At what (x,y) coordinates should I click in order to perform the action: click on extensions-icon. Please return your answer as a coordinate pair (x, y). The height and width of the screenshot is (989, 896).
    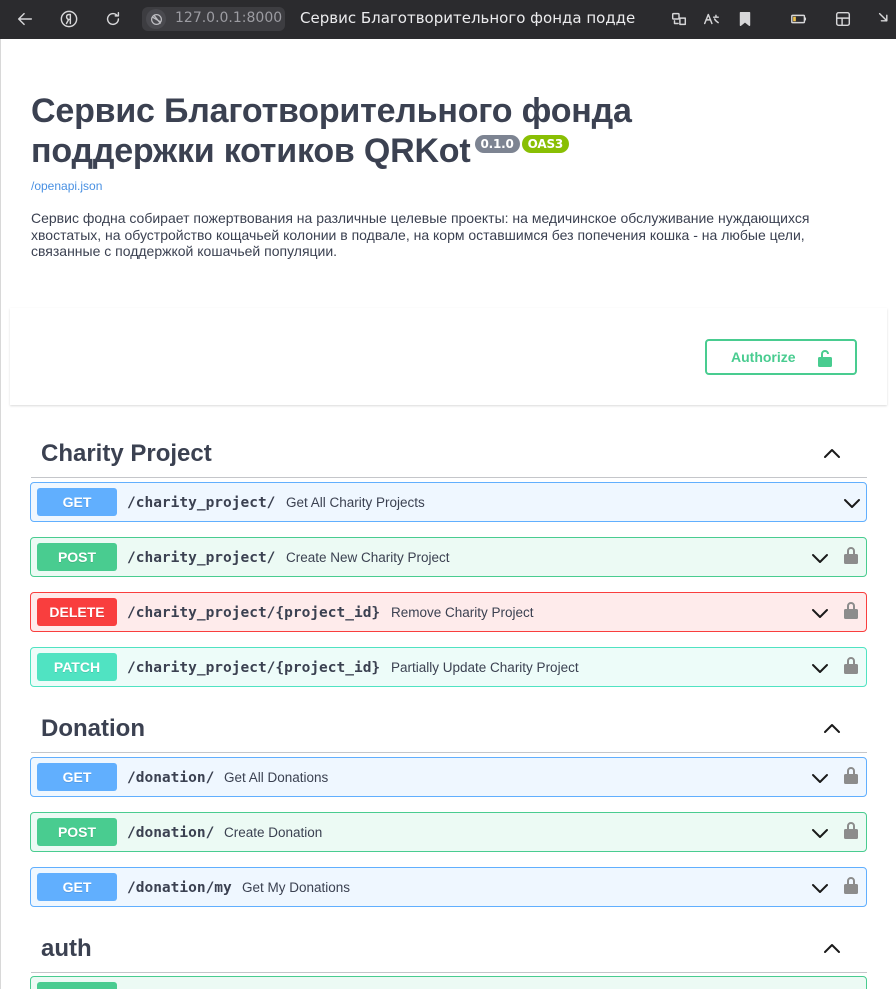
    Looking at the image, I should click on (843, 19).